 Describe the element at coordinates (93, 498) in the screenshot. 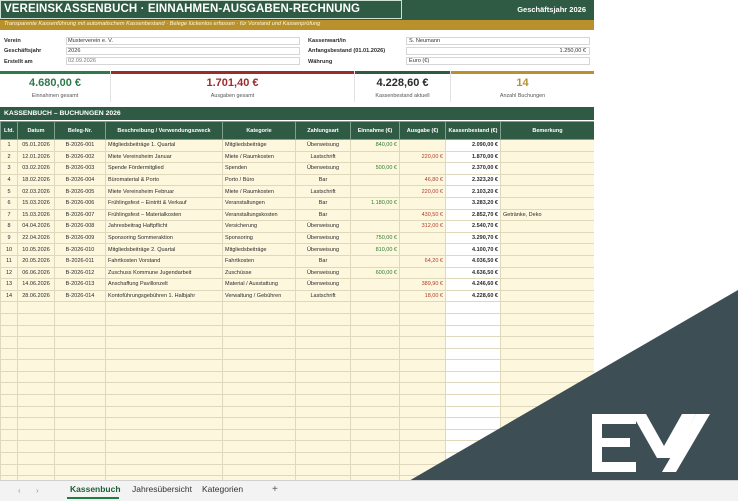

I see `active-tab-indicator` at that location.